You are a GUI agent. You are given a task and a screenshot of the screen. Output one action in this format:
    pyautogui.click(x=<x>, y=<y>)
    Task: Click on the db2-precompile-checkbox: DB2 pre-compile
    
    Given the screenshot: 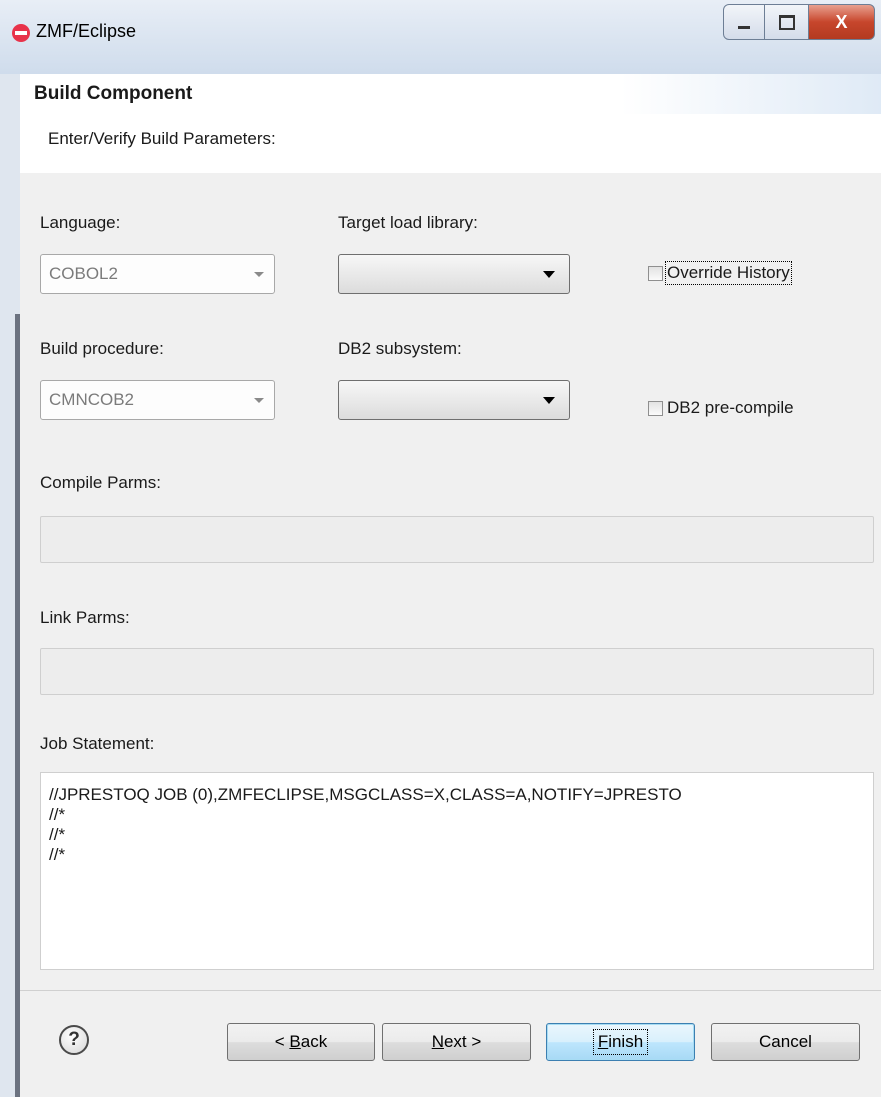 What is the action you would take?
    pyautogui.click(x=721, y=408)
    